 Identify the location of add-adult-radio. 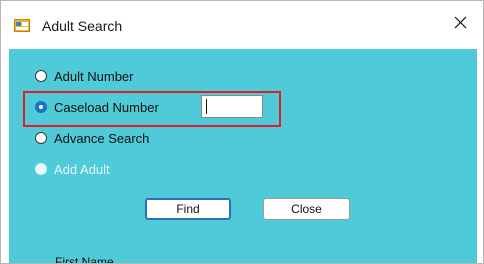
(41, 169).